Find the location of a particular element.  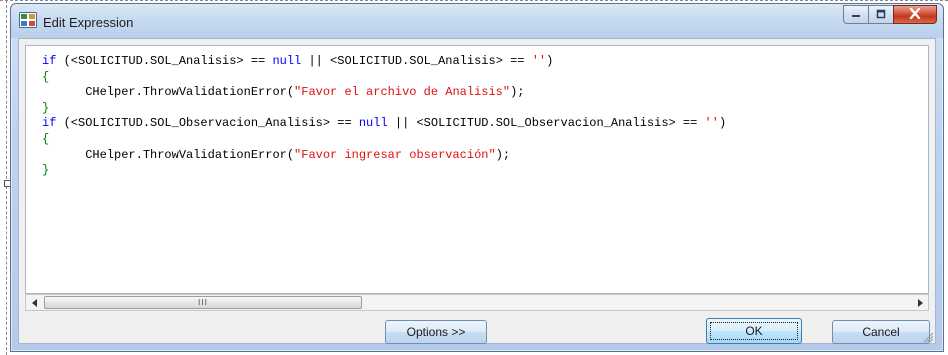

horizontal-scrollbar: III is located at coordinates (477, 302).